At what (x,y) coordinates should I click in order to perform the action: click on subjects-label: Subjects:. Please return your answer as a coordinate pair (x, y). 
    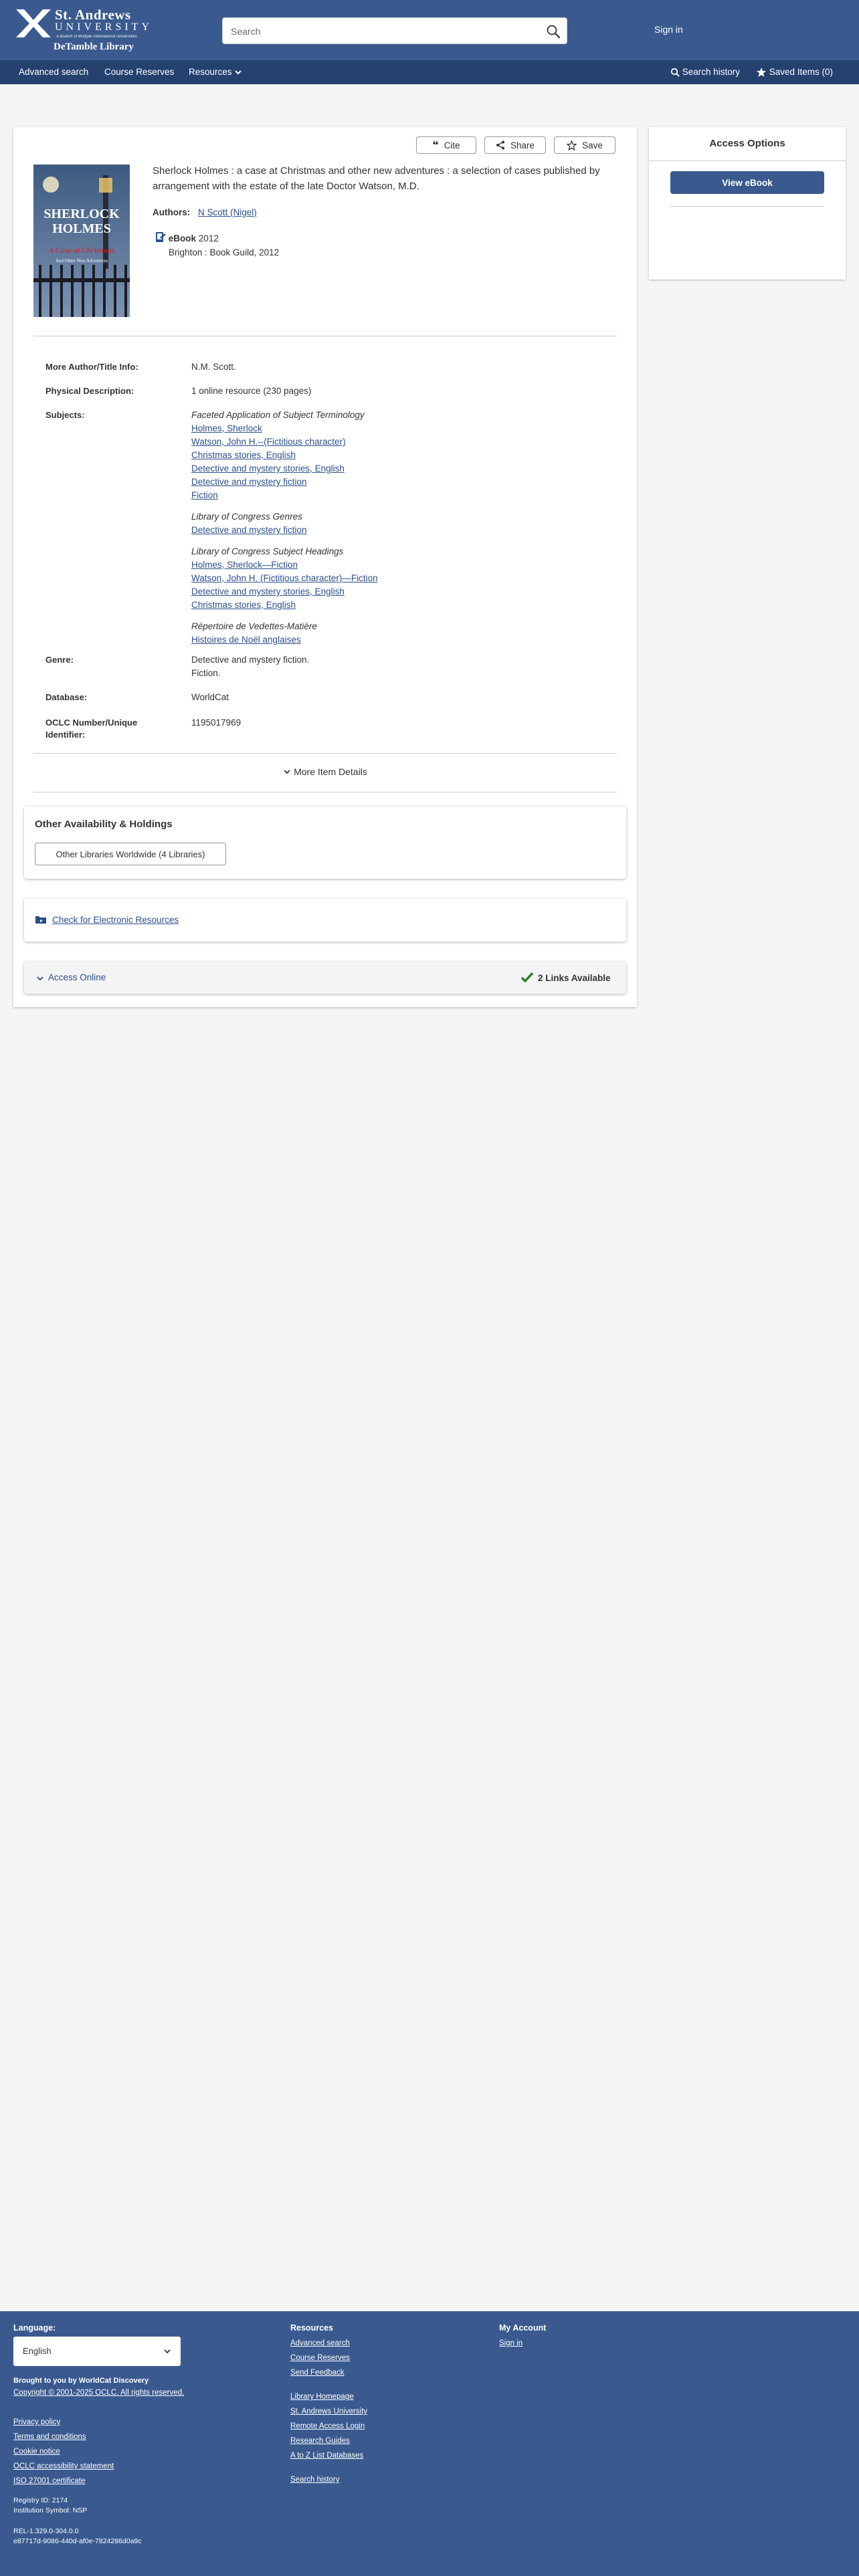
    Looking at the image, I should click on (65, 415).